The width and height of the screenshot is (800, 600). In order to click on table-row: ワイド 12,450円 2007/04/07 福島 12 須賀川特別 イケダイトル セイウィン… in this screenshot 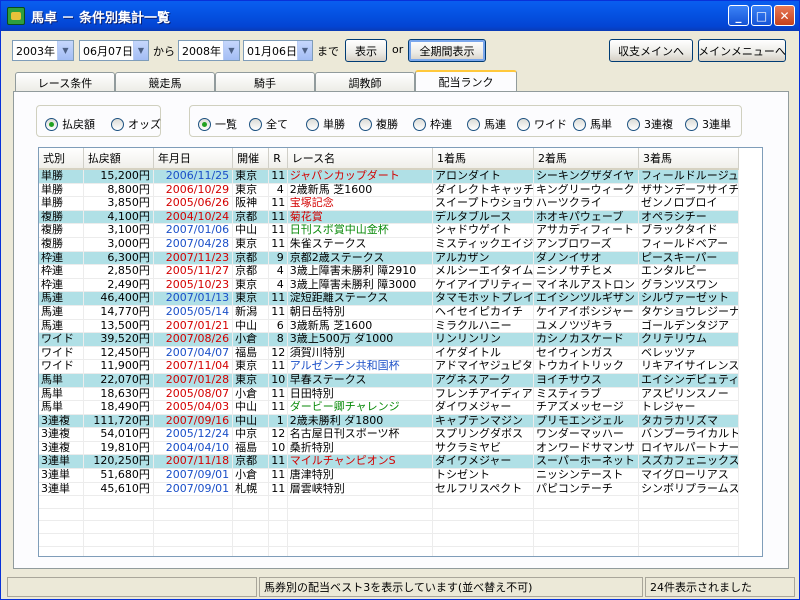, I will do `click(389, 353)`.